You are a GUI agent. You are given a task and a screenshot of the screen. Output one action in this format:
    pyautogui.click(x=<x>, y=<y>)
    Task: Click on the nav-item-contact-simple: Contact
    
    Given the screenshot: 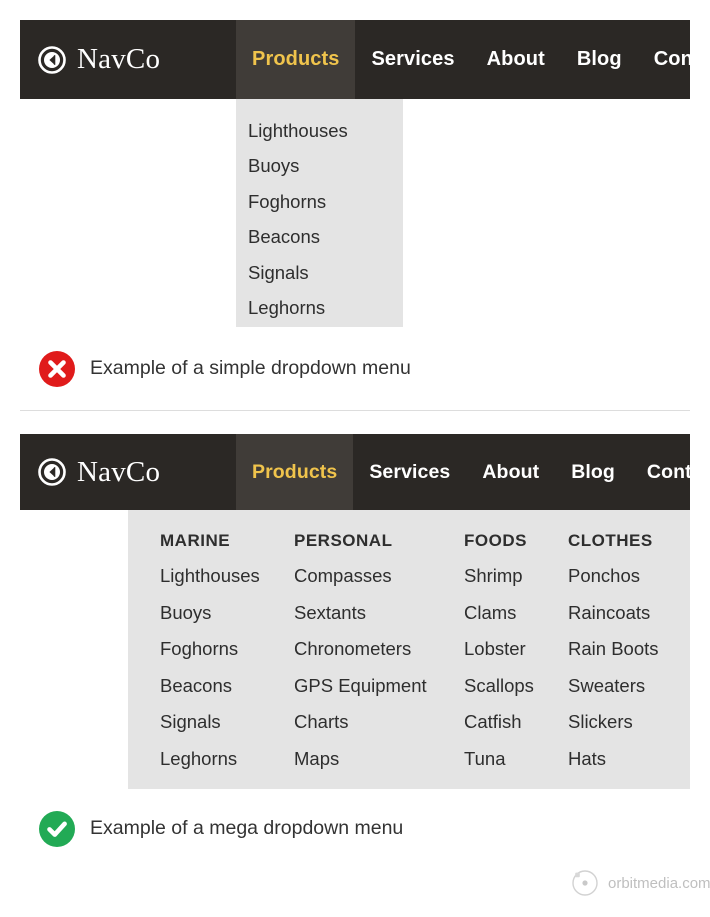 What is the action you would take?
    pyautogui.click(x=674, y=59)
    